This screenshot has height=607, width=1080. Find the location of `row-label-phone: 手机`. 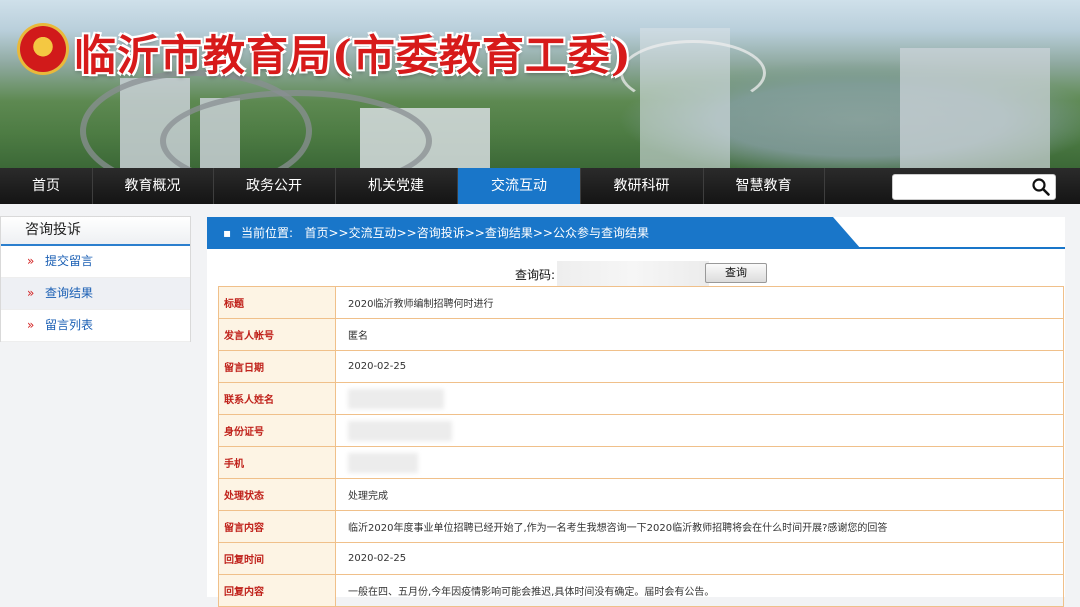

row-label-phone: 手机 is located at coordinates (277, 462).